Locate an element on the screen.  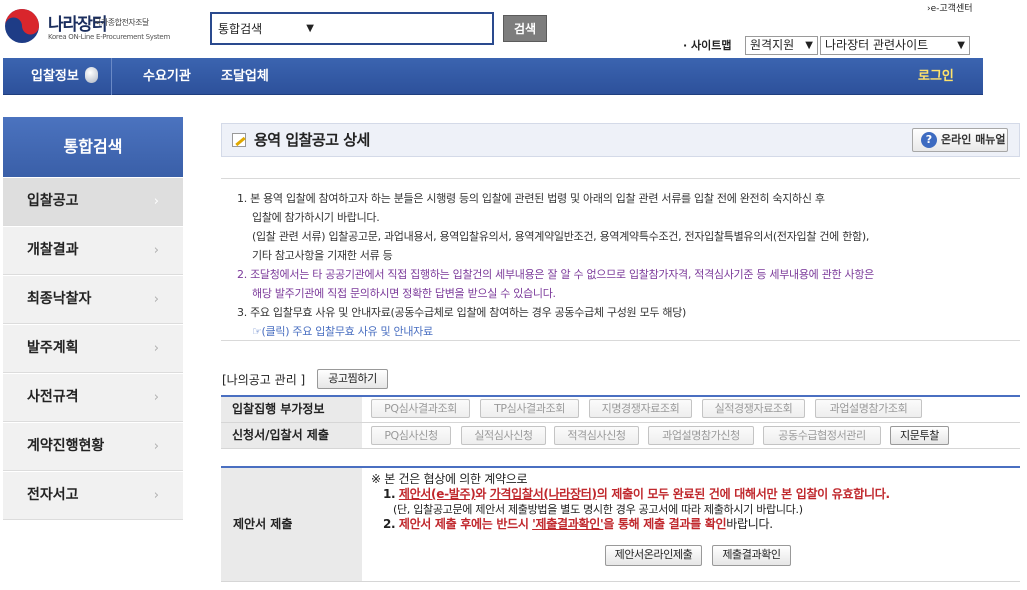
customer-center-link: ›e-고객센터 is located at coordinates (950, 7).